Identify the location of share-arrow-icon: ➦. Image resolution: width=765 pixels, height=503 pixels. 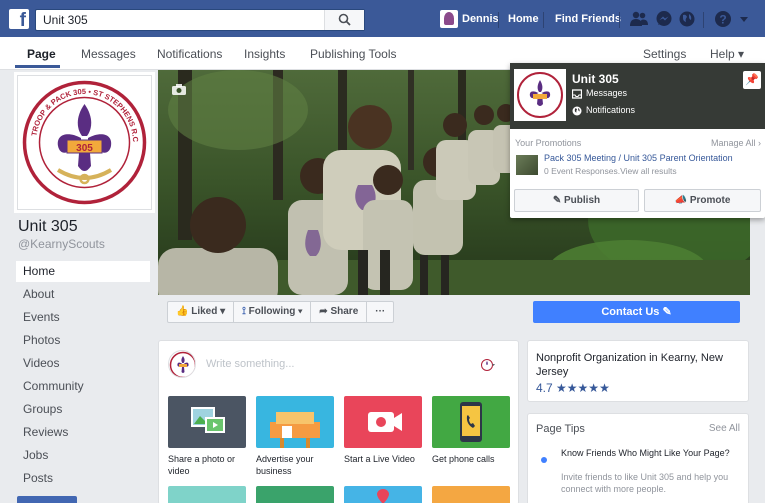
(325, 311).